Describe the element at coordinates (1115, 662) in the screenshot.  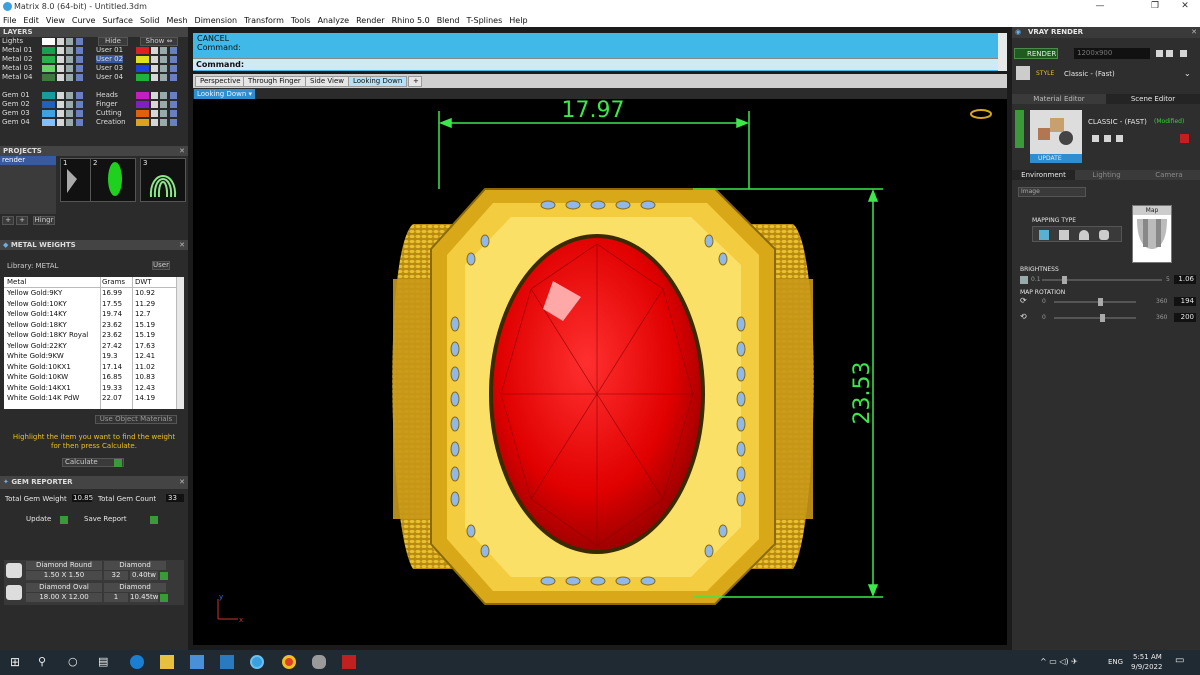
I see `language-indicator: ENG` at that location.